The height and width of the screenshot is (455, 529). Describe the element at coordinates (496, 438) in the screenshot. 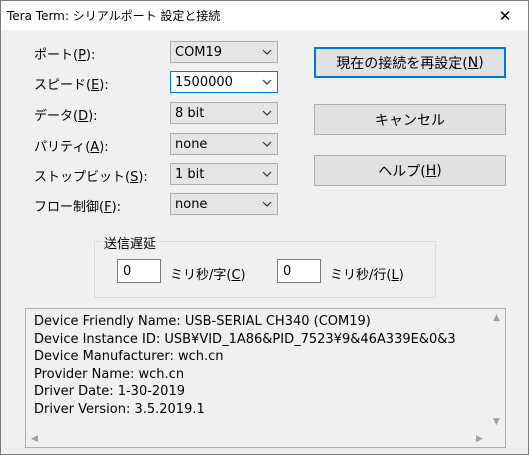

I see `scrollbar-corner` at that location.